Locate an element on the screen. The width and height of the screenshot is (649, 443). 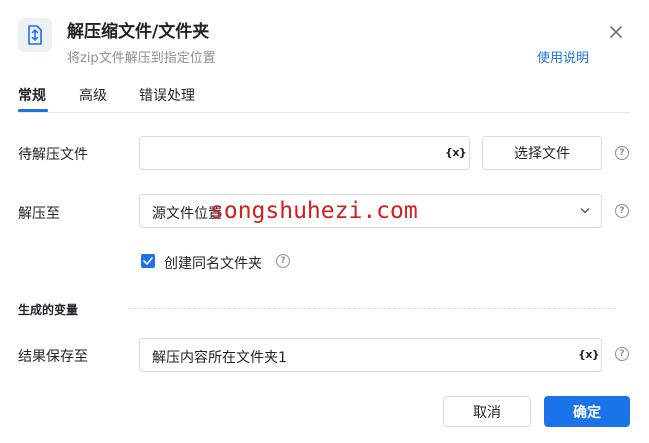
dialog-title: 解压缩文件/文件夹 is located at coordinates (138, 32).